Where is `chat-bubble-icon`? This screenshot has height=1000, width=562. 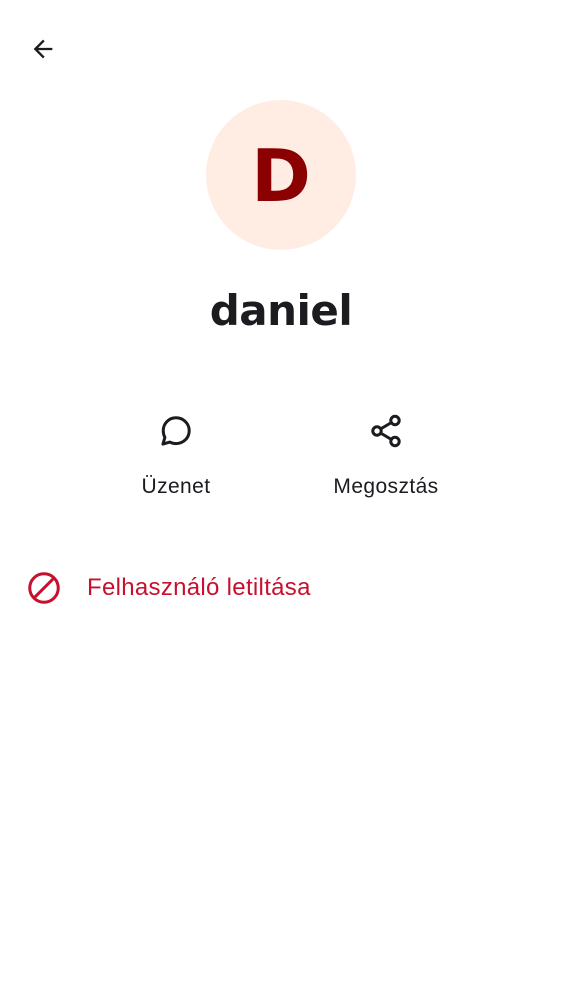 chat-bubble-icon is located at coordinates (176, 431).